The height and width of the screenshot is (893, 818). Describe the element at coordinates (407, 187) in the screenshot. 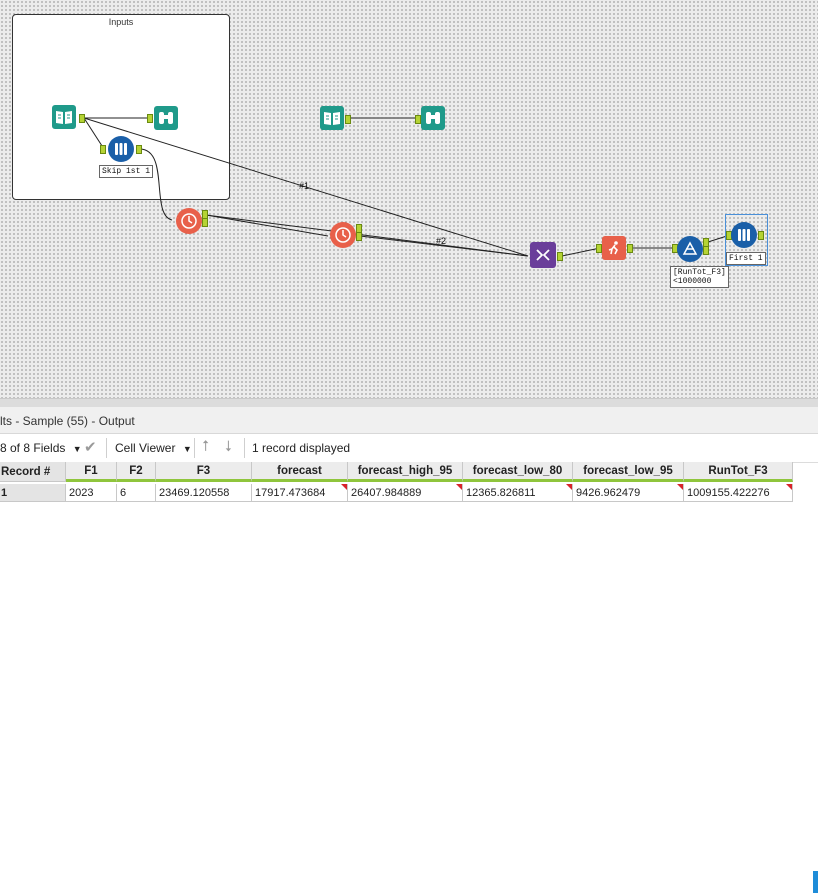

I see `connection-wires` at that location.